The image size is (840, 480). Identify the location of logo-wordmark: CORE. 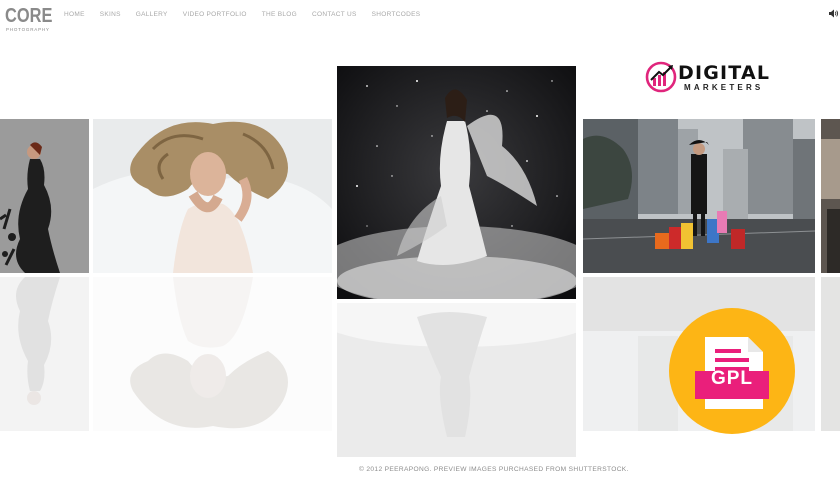
(29, 16).